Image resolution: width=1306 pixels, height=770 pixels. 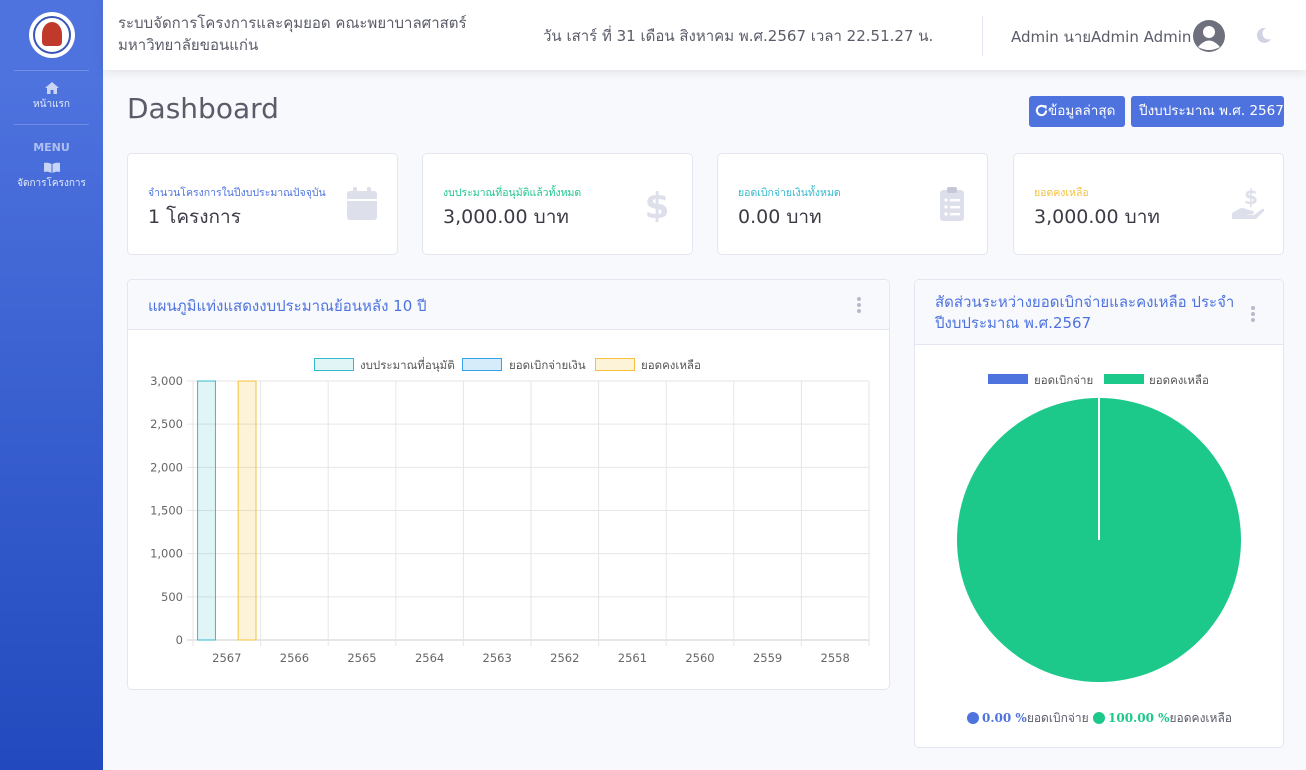 I want to click on pie-footer-remaining: 100.00 %ยอดคงเหลือ, so click(x=1162, y=718).